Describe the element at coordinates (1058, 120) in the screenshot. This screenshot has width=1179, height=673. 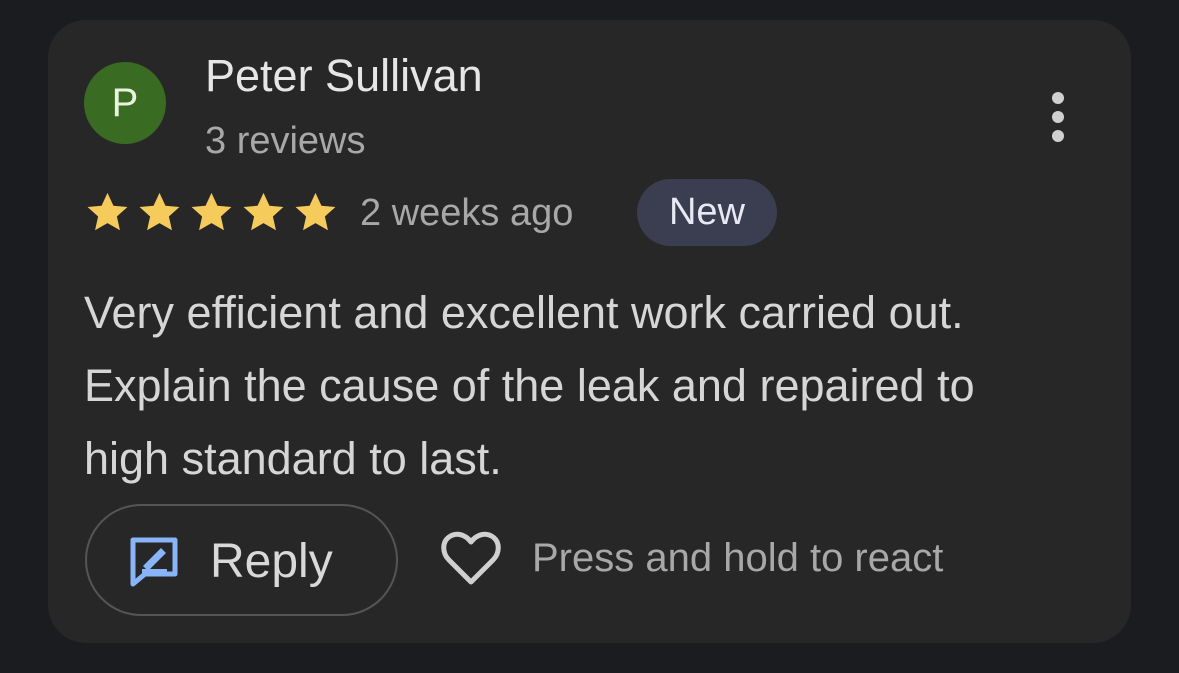
I see `more-vert-icon` at that location.